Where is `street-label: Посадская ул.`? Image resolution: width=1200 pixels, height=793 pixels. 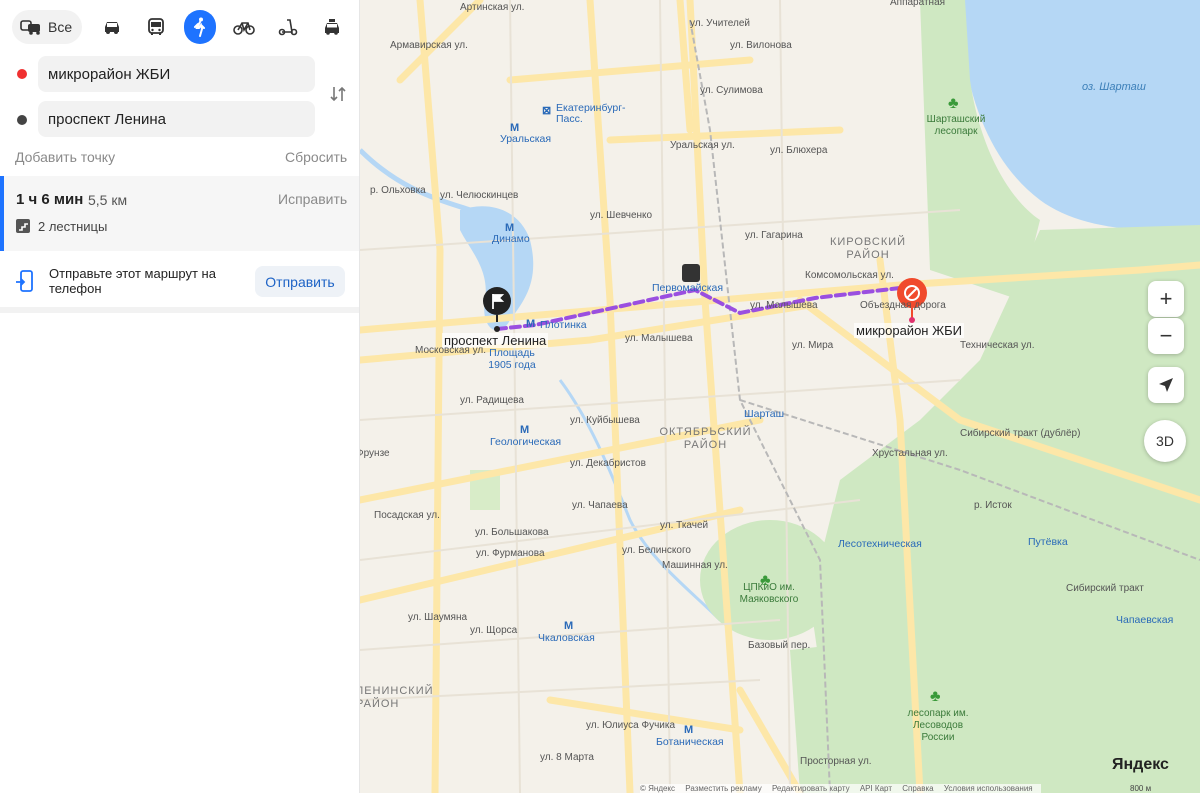 street-label: Посадская ул. is located at coordinates (407, 515).